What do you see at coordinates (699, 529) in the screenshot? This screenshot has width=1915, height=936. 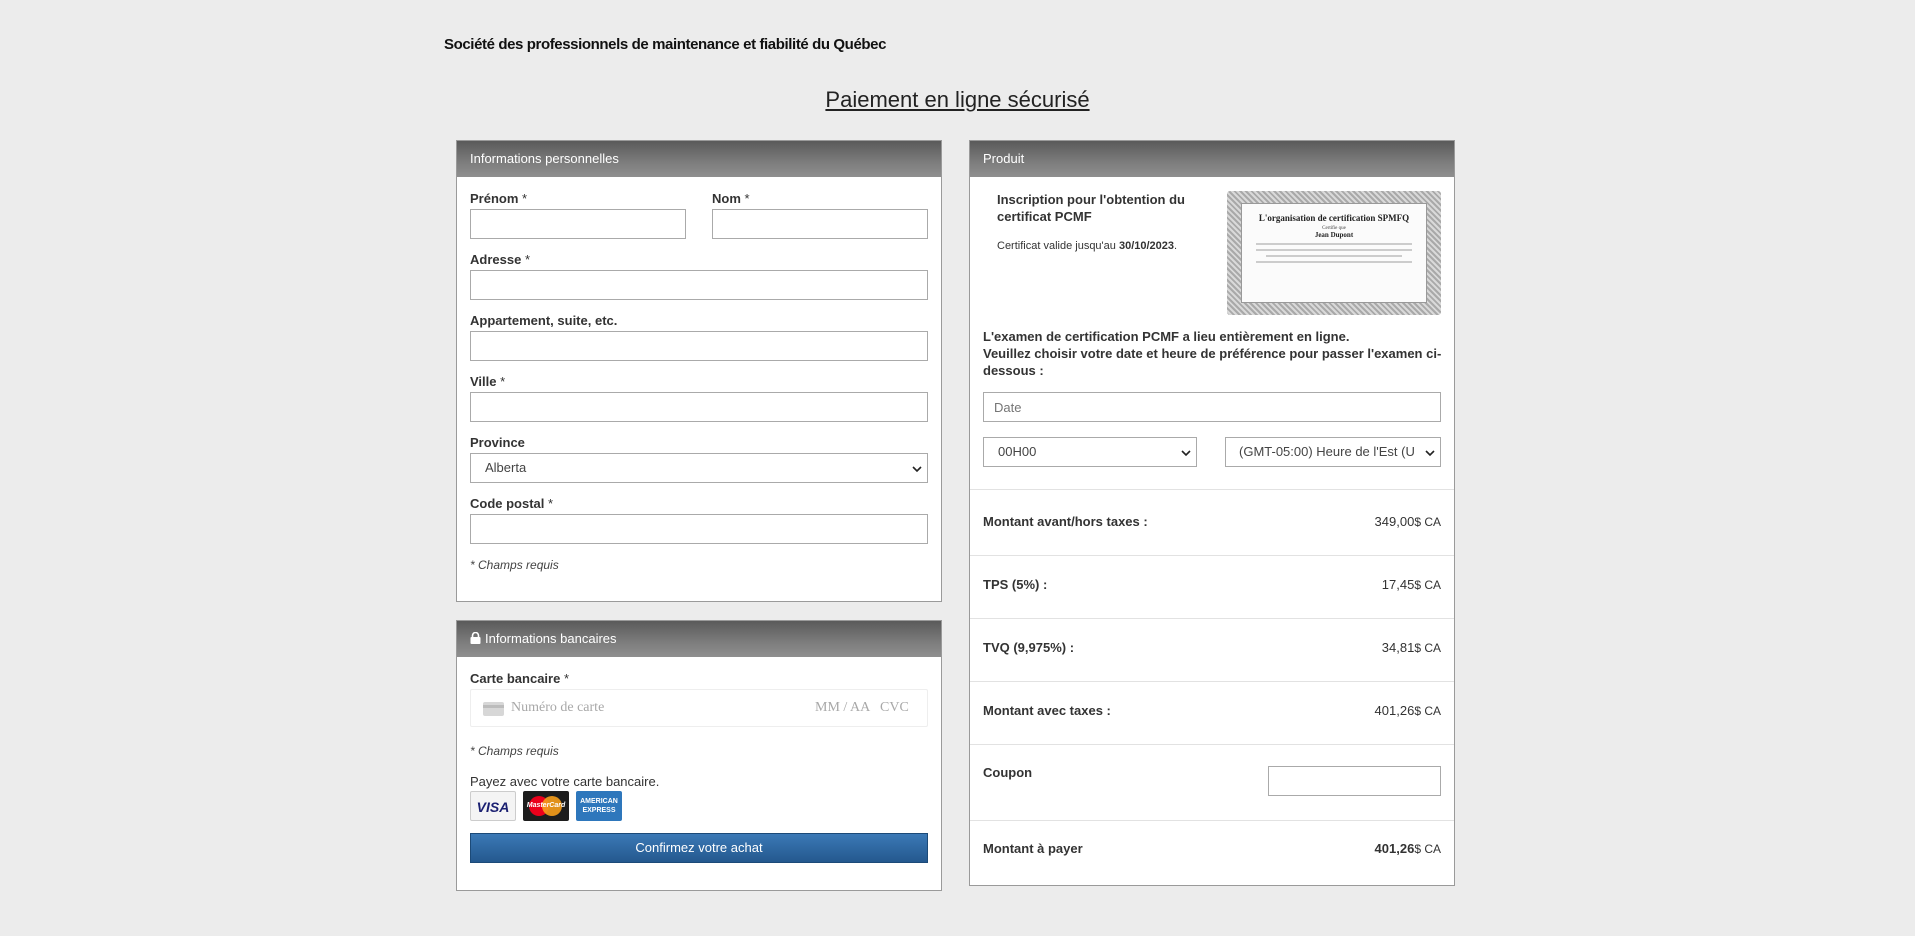 I see `code-postal-input` at bounding box center [699, 529].